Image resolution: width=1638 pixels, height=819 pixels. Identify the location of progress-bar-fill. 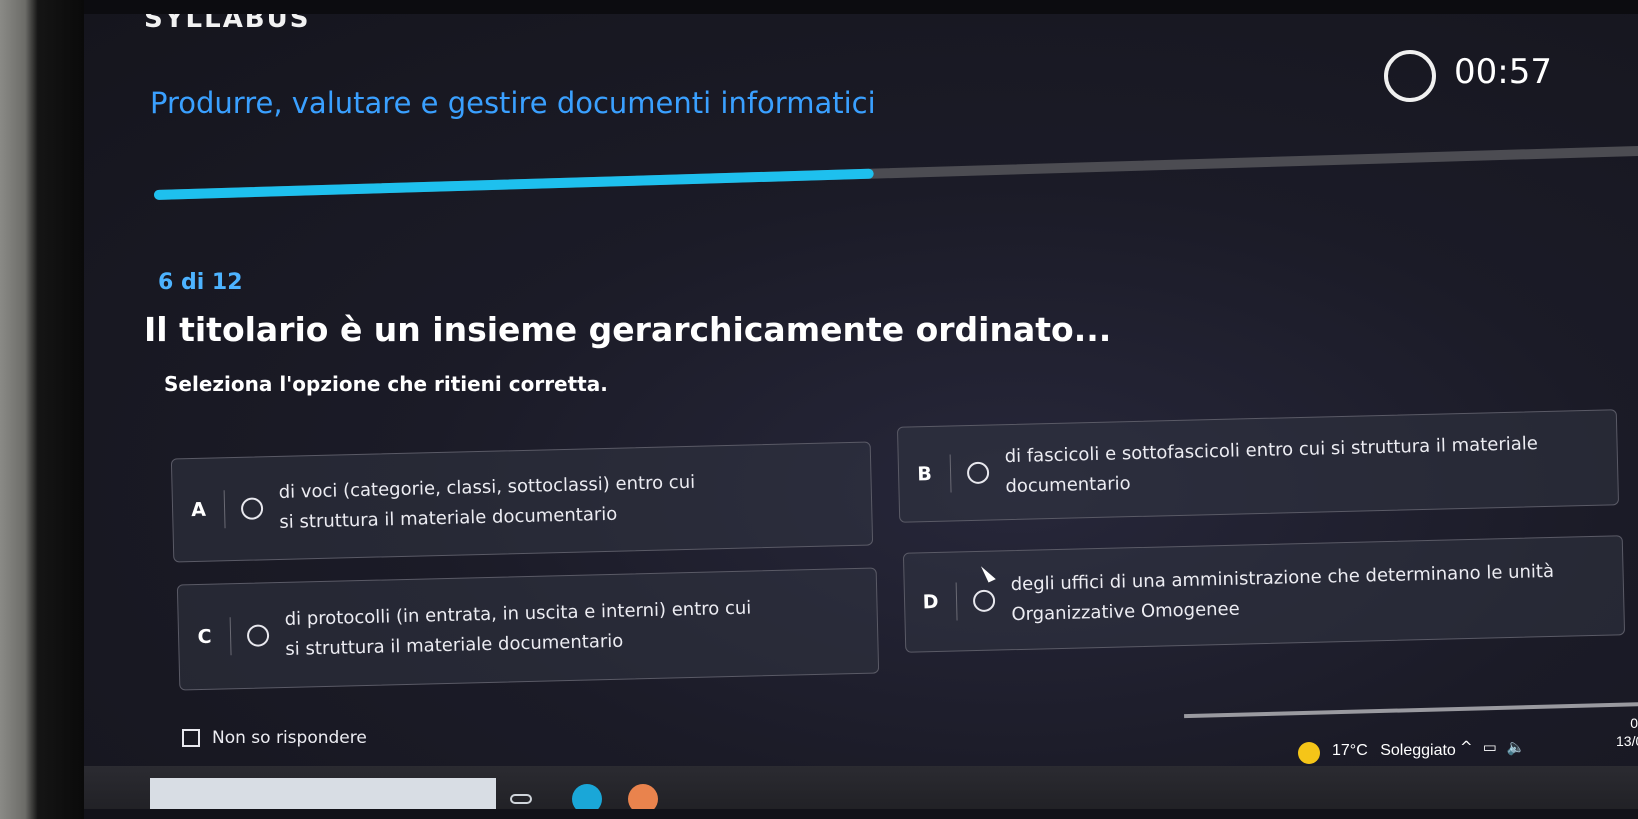
(513, 184).